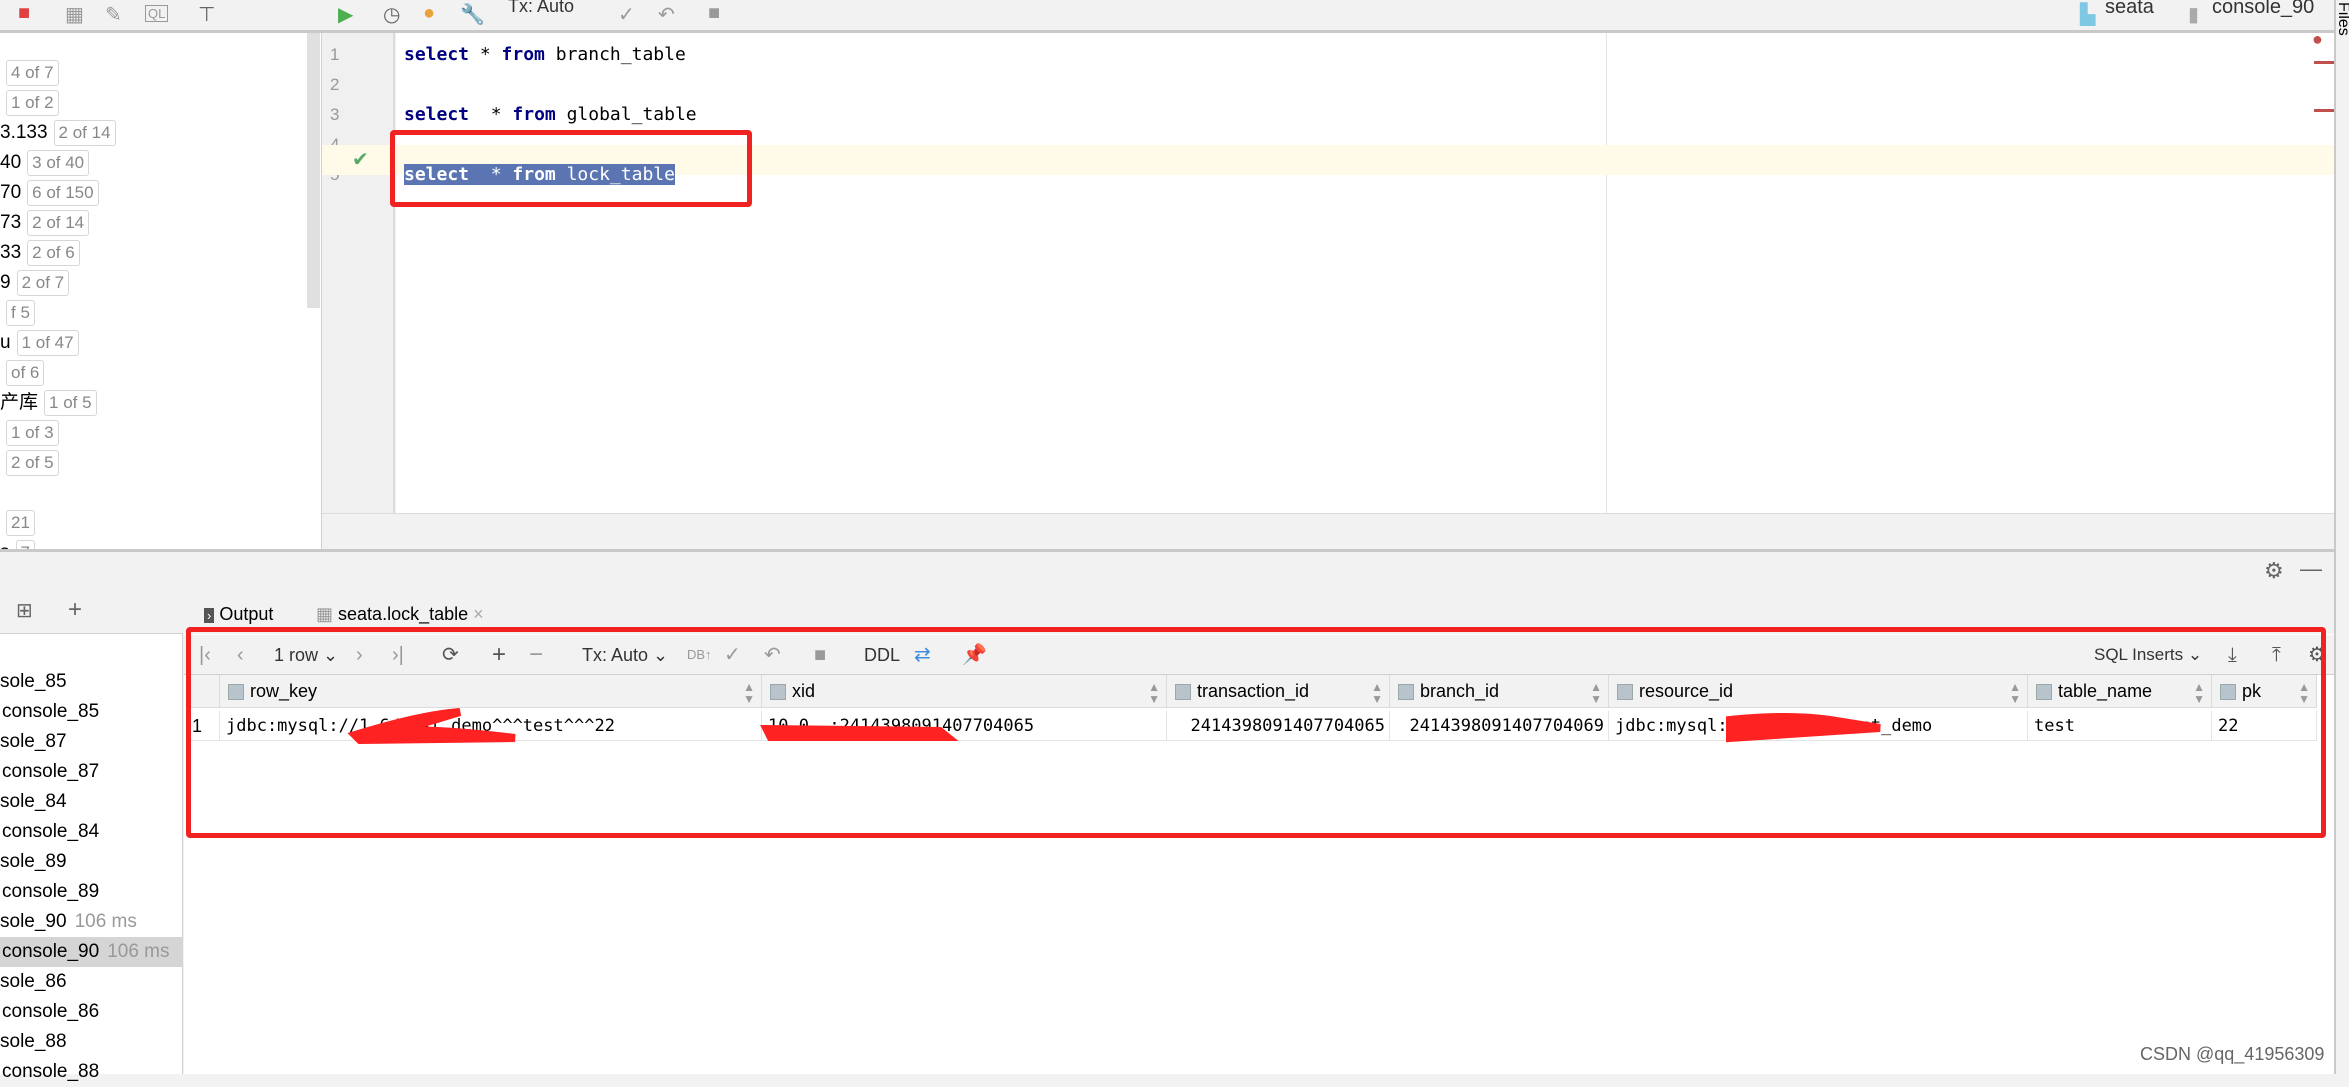 This screenshot has width=2349, height=1087. Describe the element at coordinates (2317, 39) in the screenshot. I see `error-icon: ●` at that location.